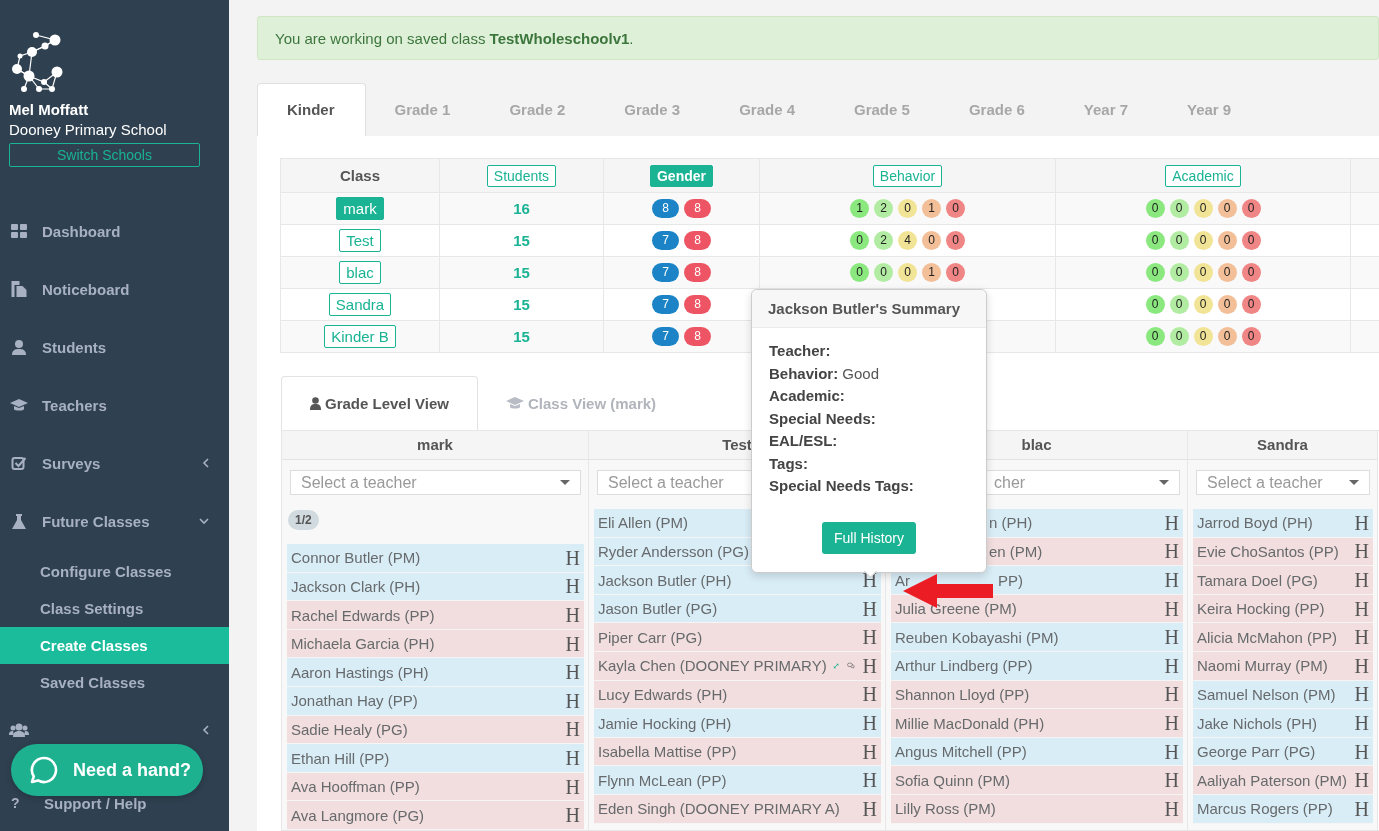  I want to click on student-row: Eden Singh (DOONEY PRIMARY A) H, so click(737, 809).